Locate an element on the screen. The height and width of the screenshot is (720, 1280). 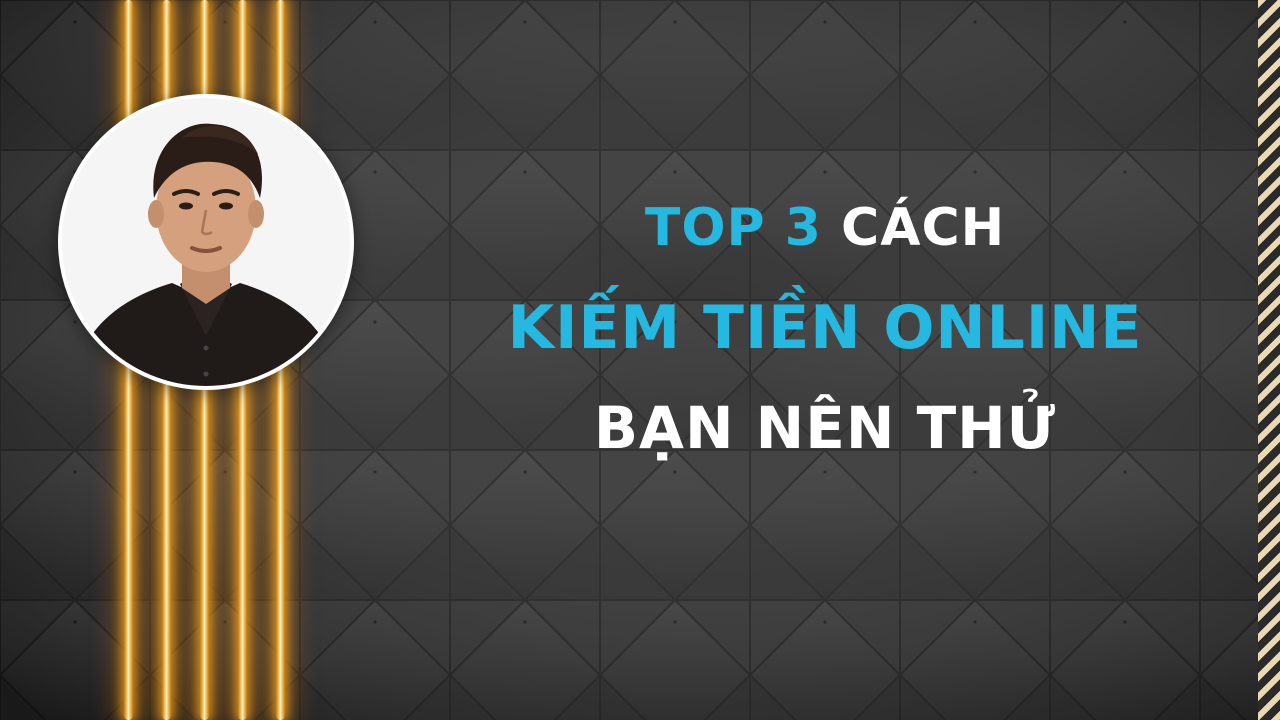
diagonal-stripe-edge is located at coordinates (1269, 360).